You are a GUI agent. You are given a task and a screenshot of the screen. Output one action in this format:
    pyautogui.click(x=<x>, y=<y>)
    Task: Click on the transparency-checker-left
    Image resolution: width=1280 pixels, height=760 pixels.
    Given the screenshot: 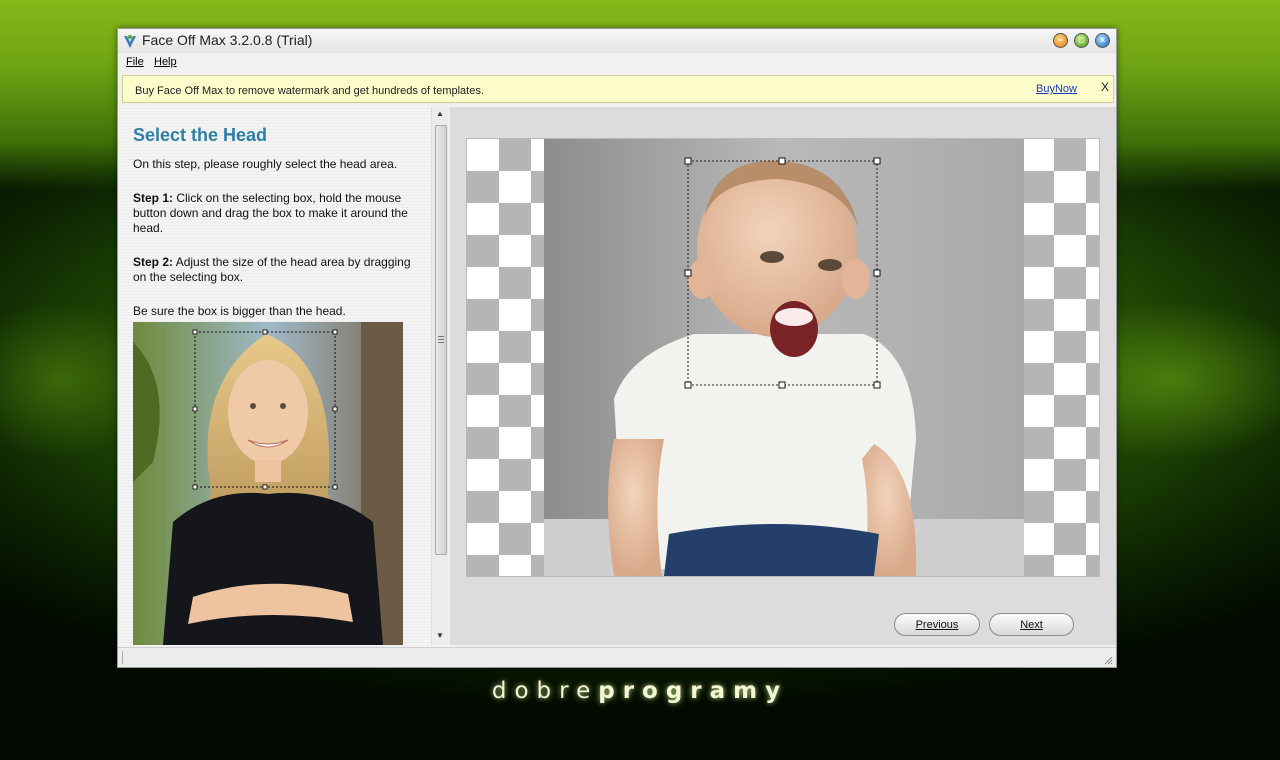 What is the action you would take?
    pyautogui.click(x=506, y=357)
    